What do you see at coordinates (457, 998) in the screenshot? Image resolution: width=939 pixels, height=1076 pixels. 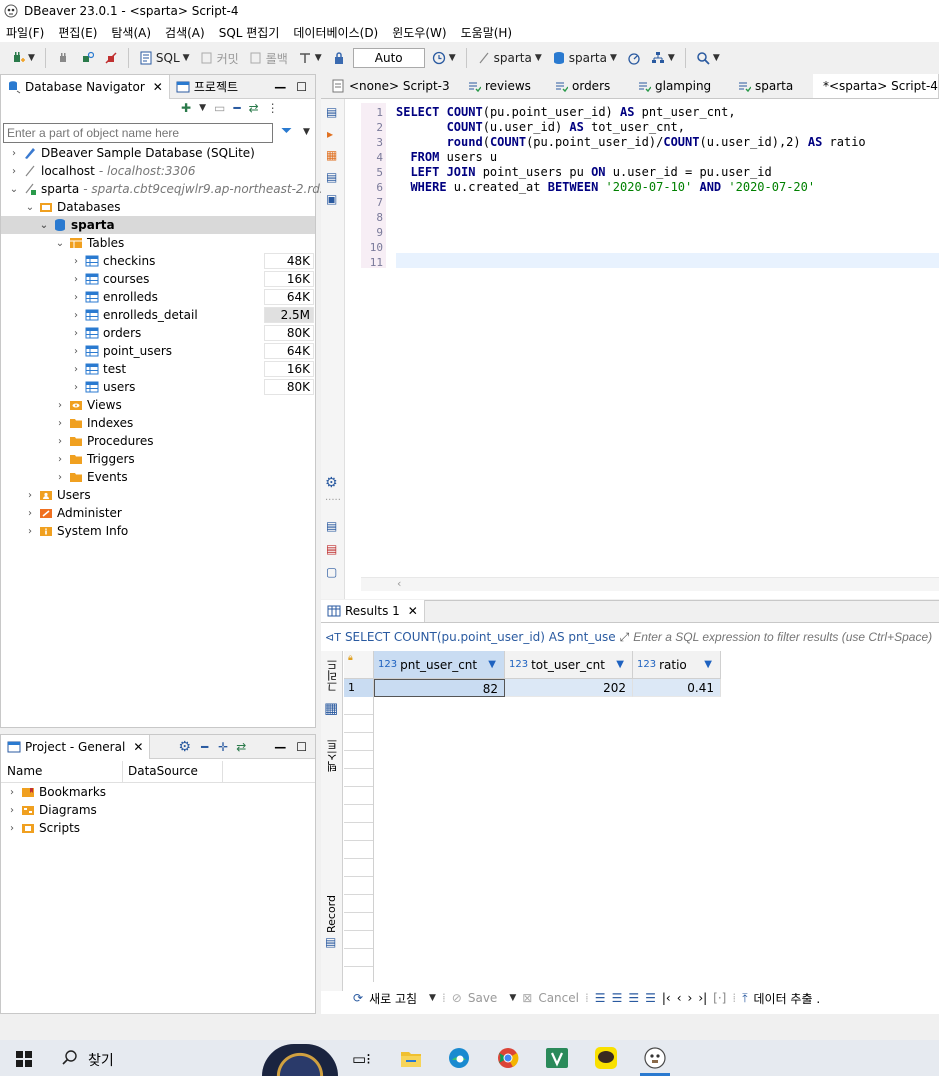 I see `save-icon: ⊘` at bounding box center [457, 998].